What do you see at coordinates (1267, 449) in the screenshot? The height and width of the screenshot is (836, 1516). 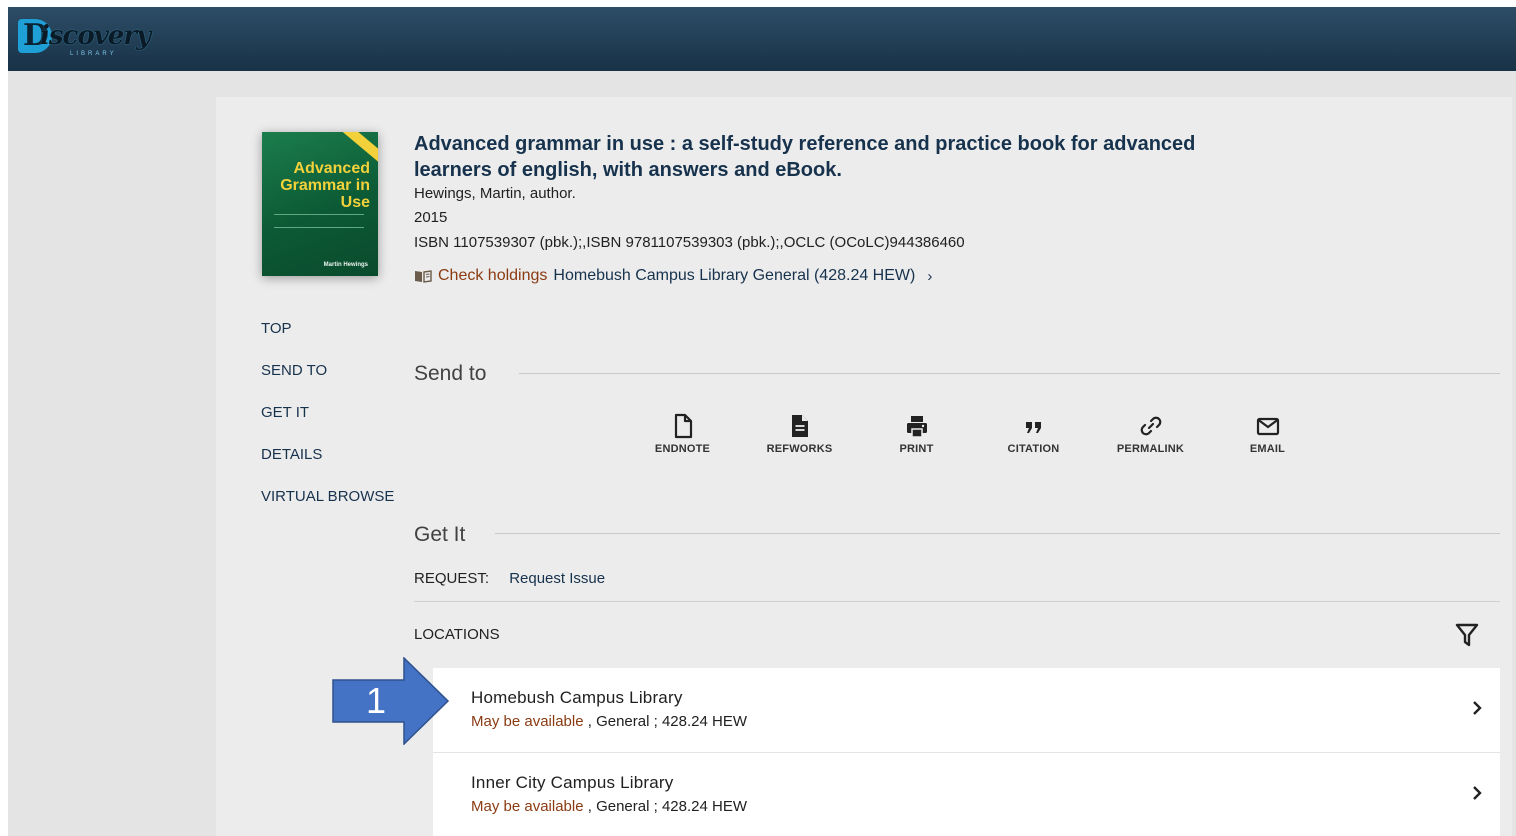 I see `email-label: EMAIL` at bounding box center [1267, 449].